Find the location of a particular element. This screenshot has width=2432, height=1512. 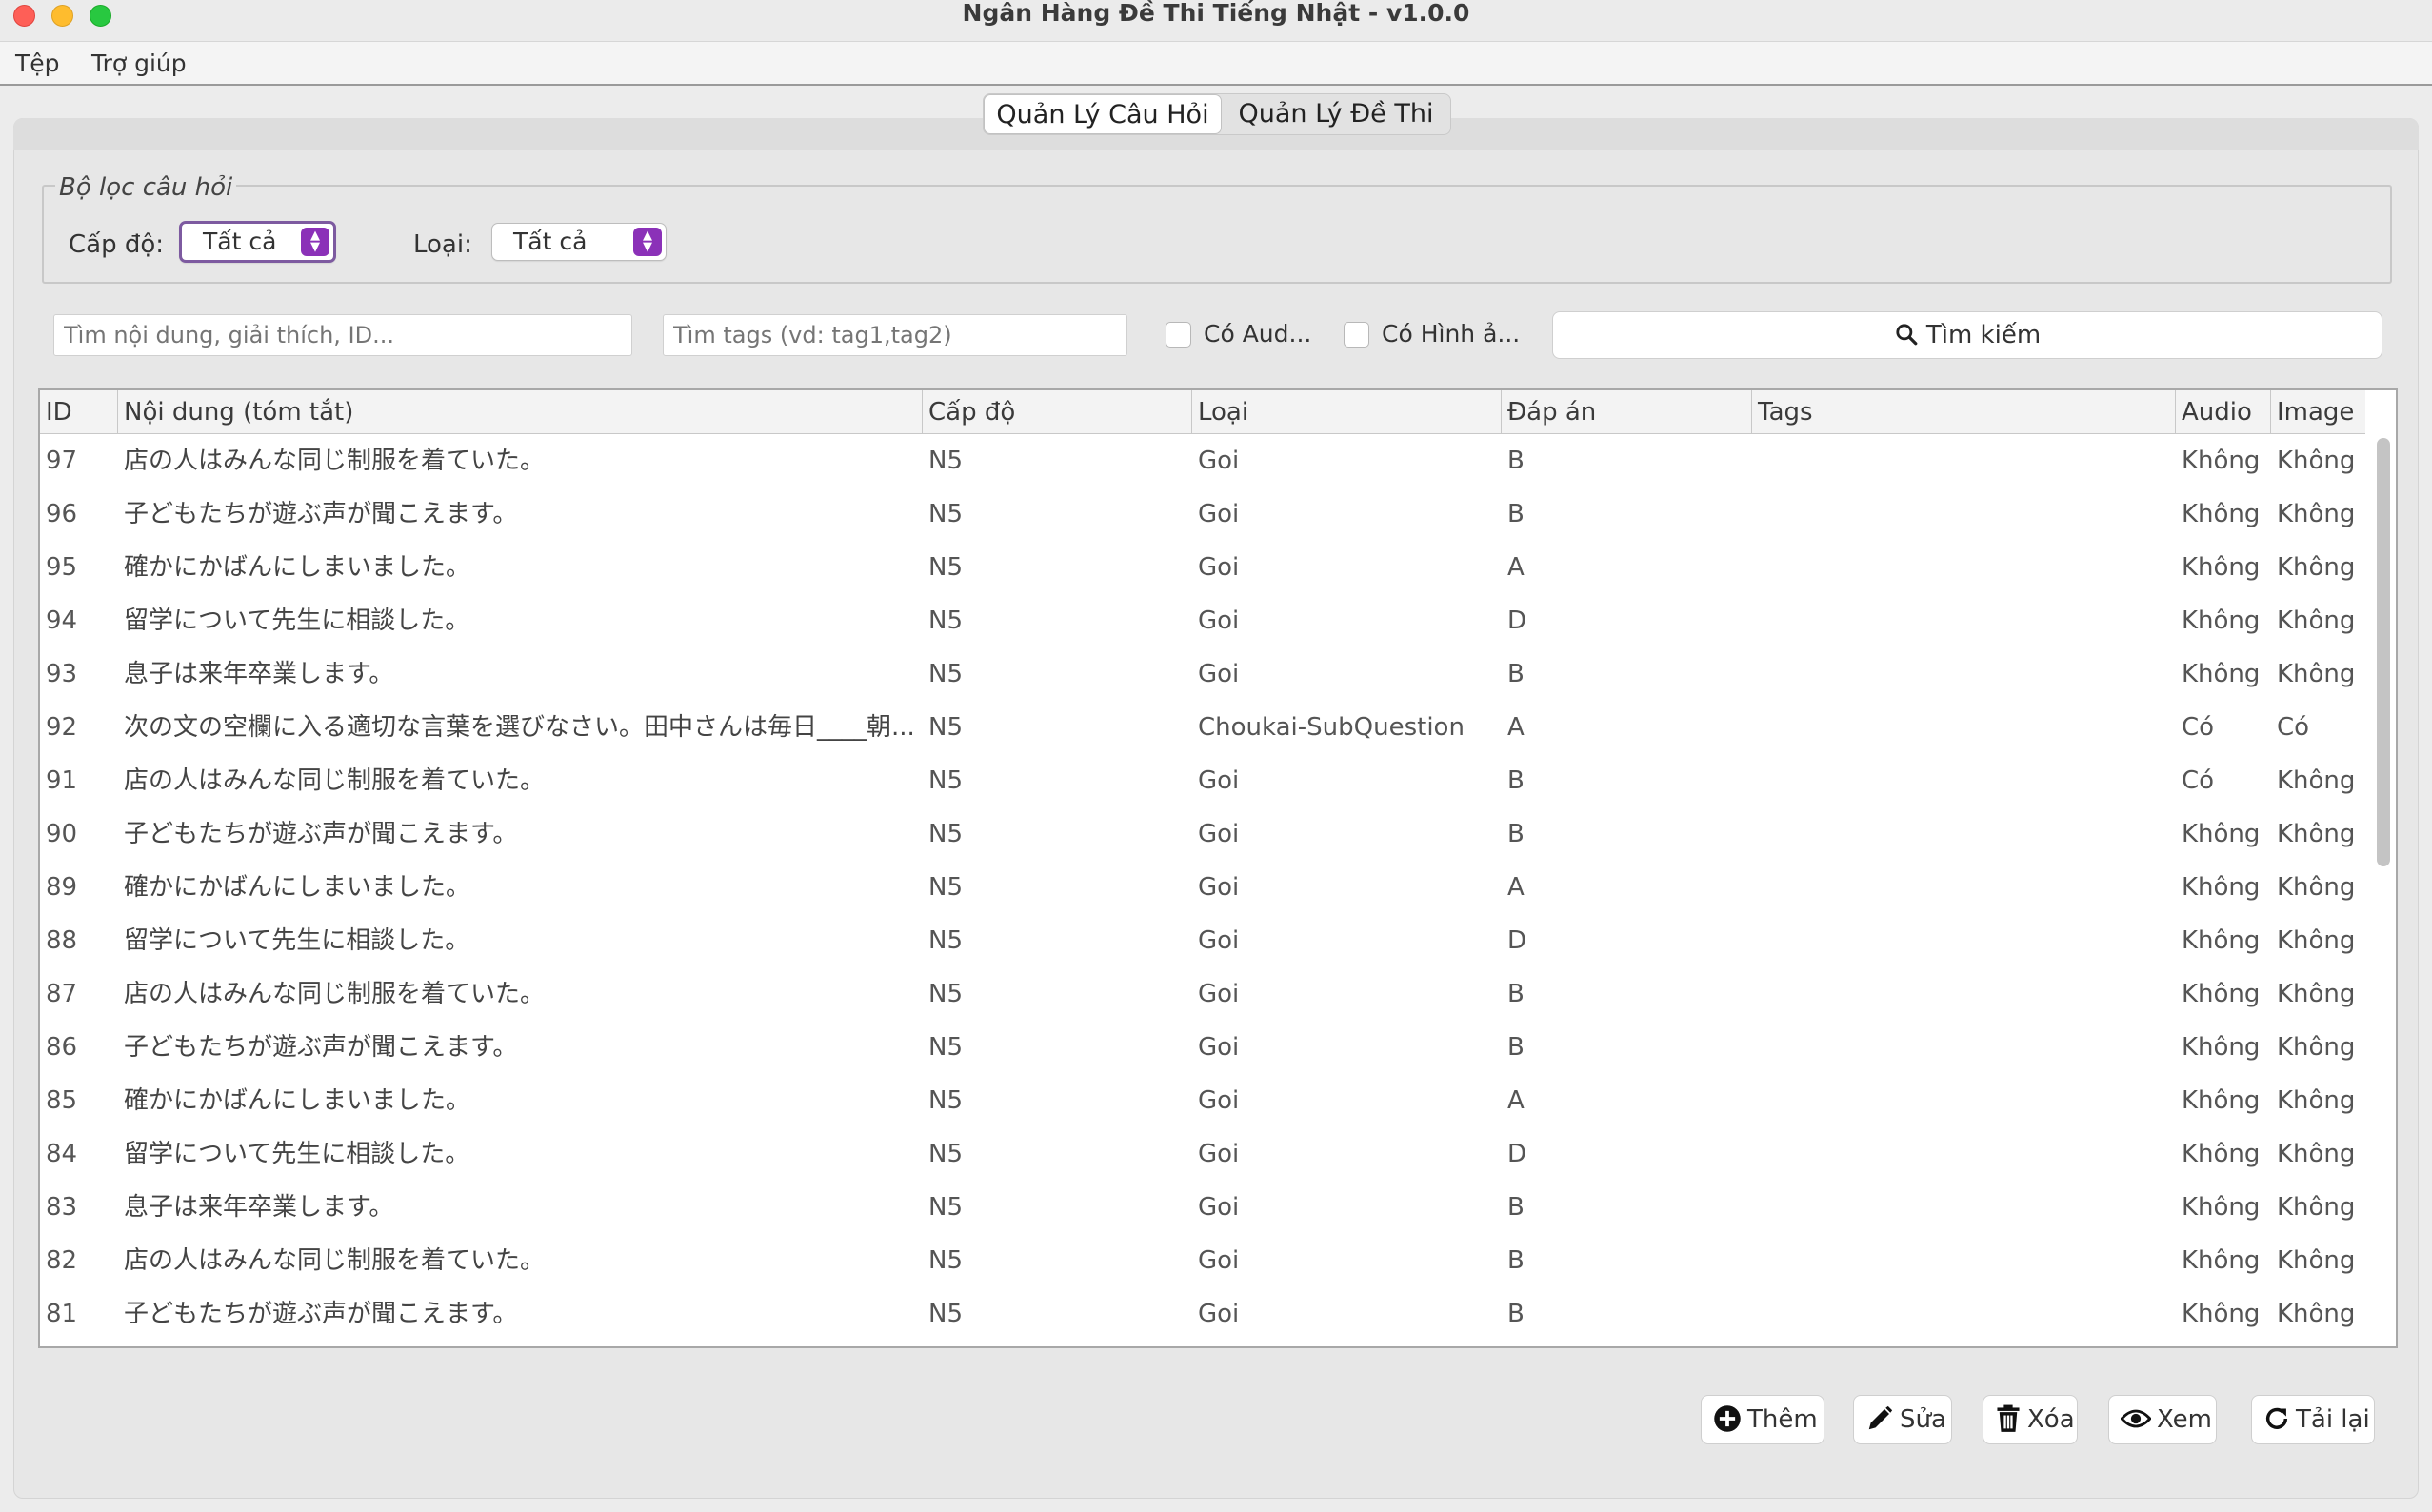

search-button: Tìm kiếm is located at coordinates (1967, 335).